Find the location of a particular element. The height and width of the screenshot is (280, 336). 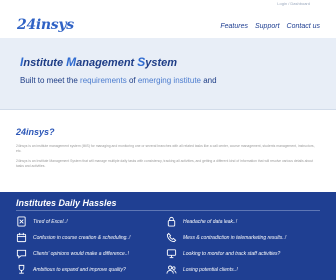

hero-title-rest: nstitute is located at coordinates (45, 63).